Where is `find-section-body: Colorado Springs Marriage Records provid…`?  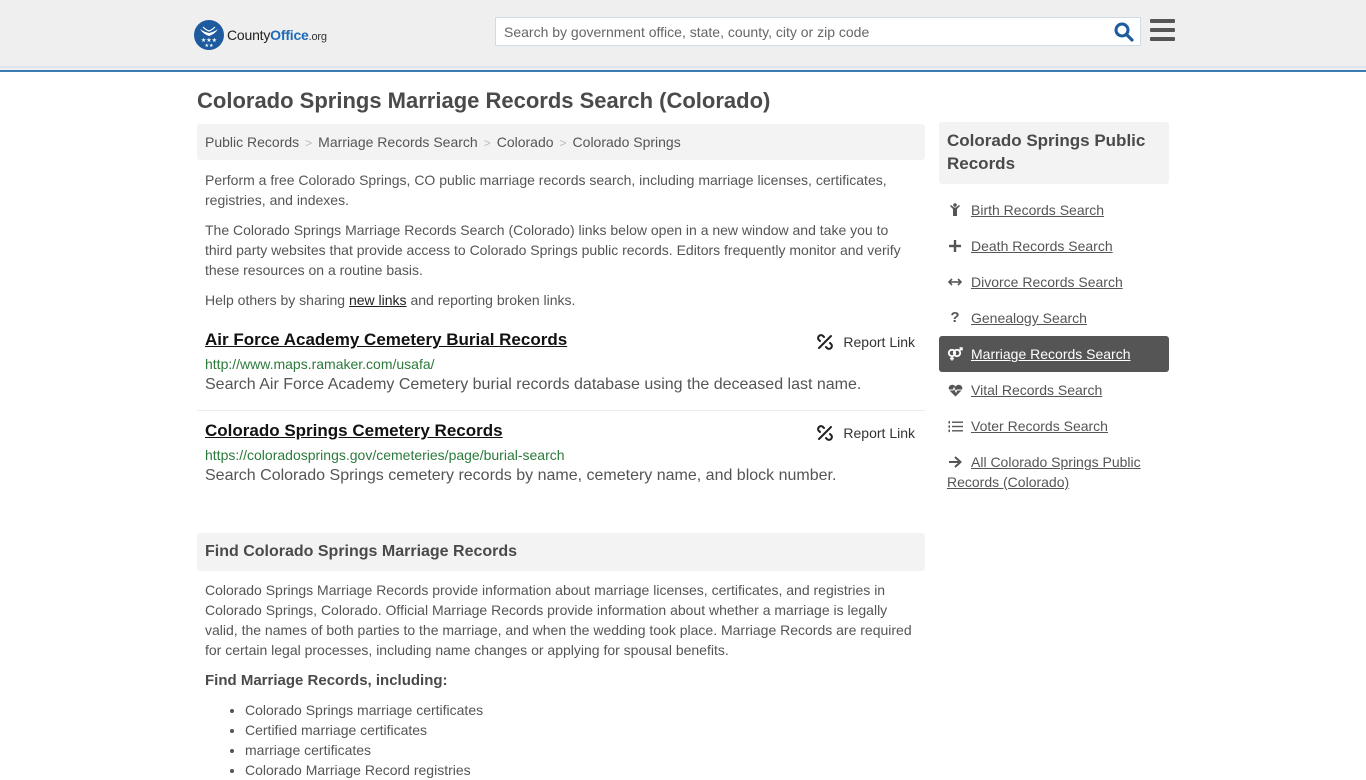 find-section-body: Colorado Springs Marriage Records provid… is located at coordinates (558, 620).